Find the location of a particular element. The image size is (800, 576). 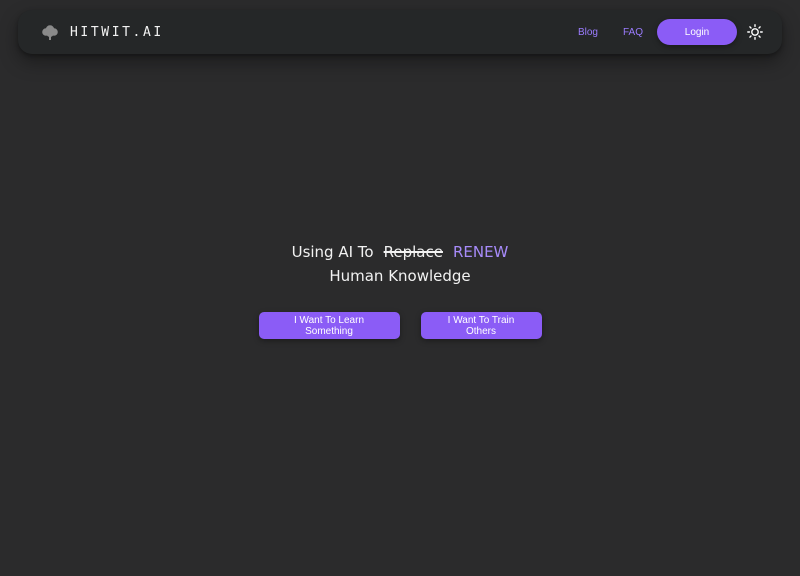

hero-prefix: Using AI To is located at coordinates (332, 252).